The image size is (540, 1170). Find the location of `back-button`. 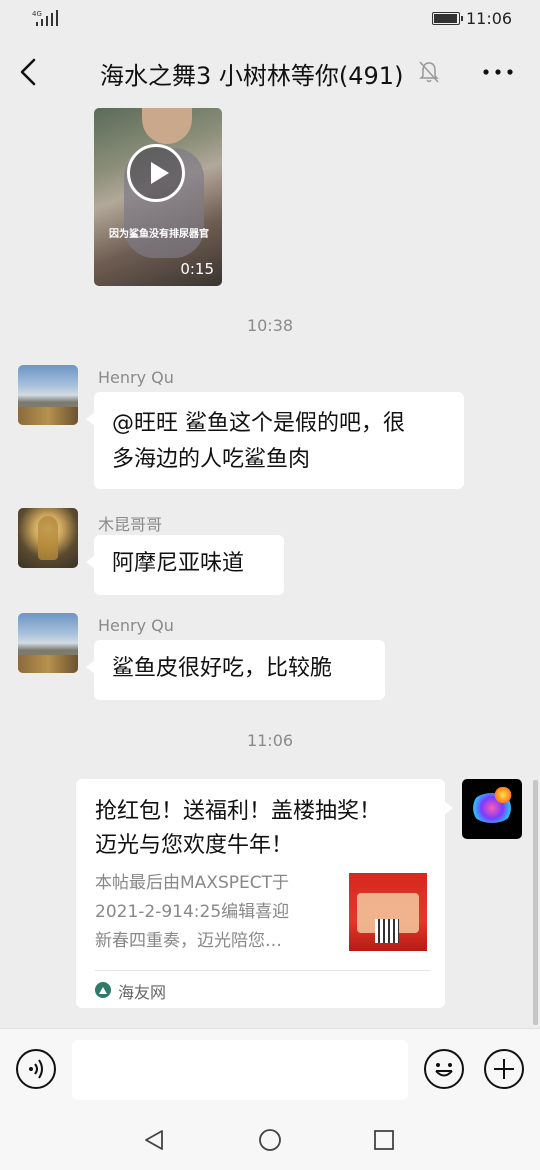

back-button is located at coordinates (30, 72).